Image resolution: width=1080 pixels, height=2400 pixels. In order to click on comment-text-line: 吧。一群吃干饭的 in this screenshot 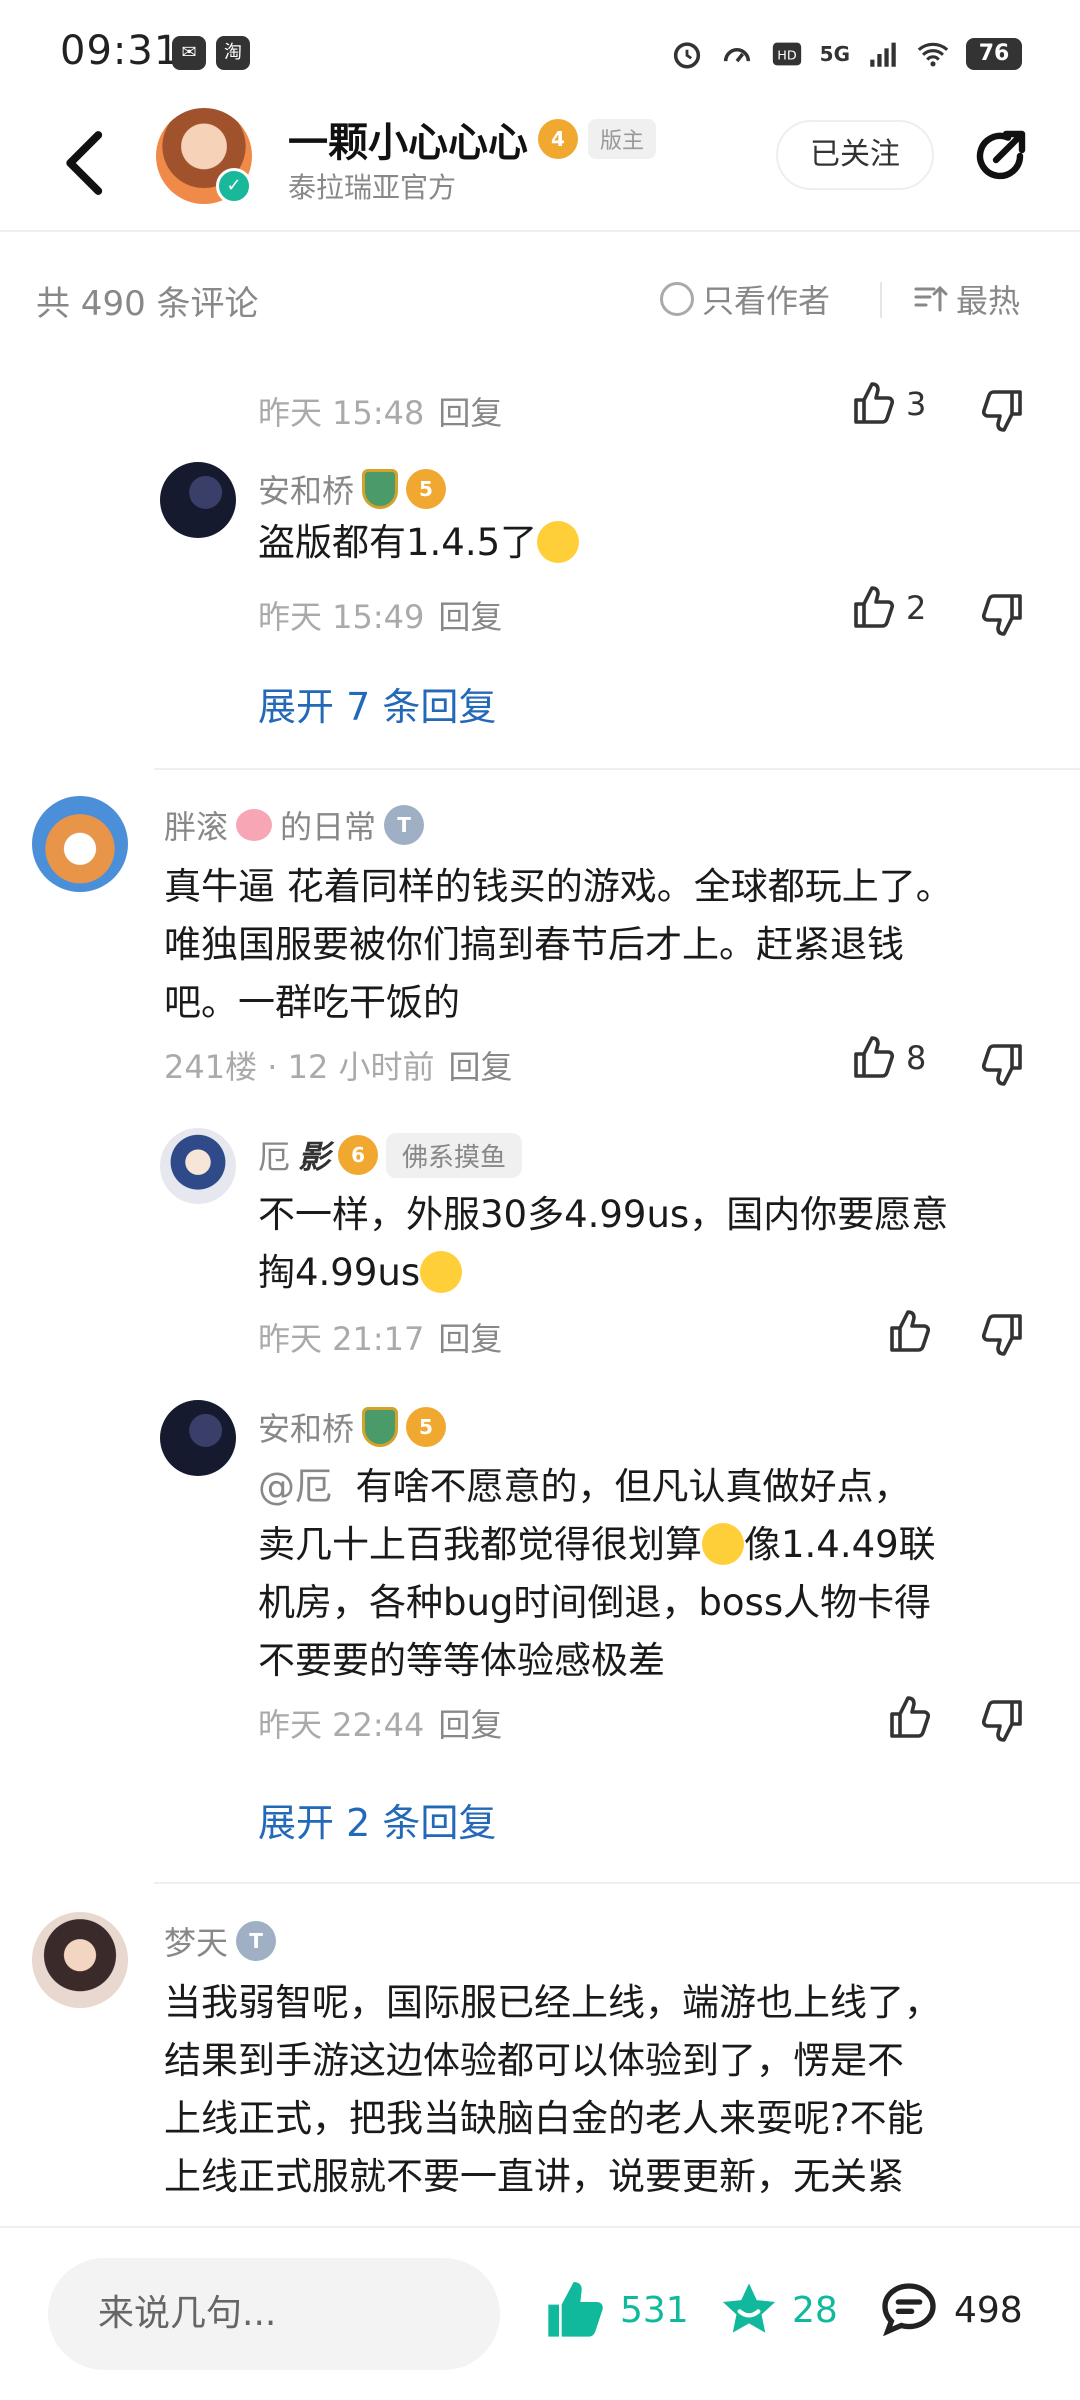, I will do `click(312, 1002)`.